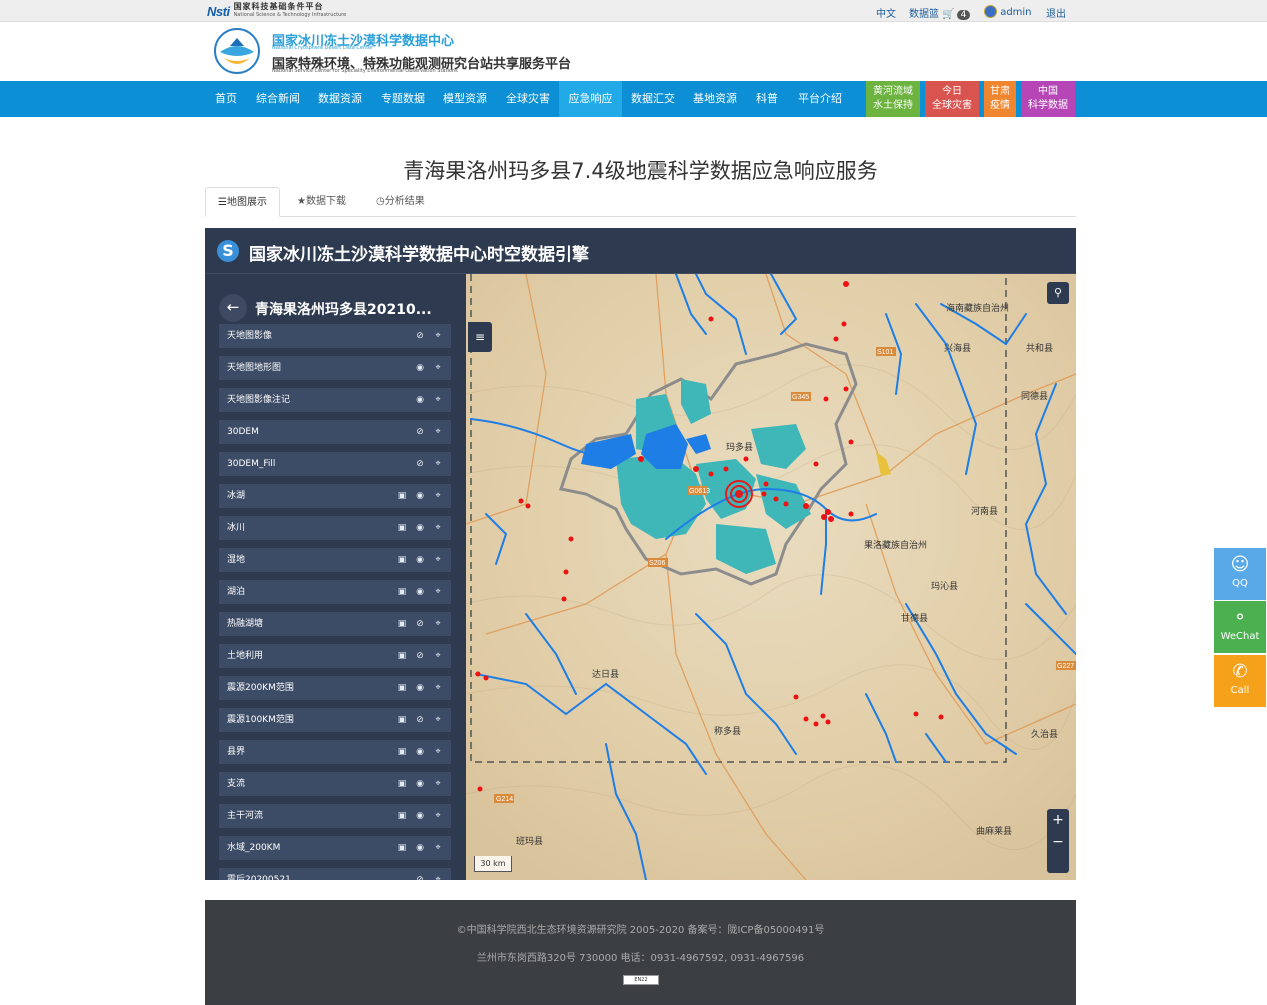 This screenshot has width=1267, height=1005. I want to click on footer-badge: EN22, so click(641, 980).